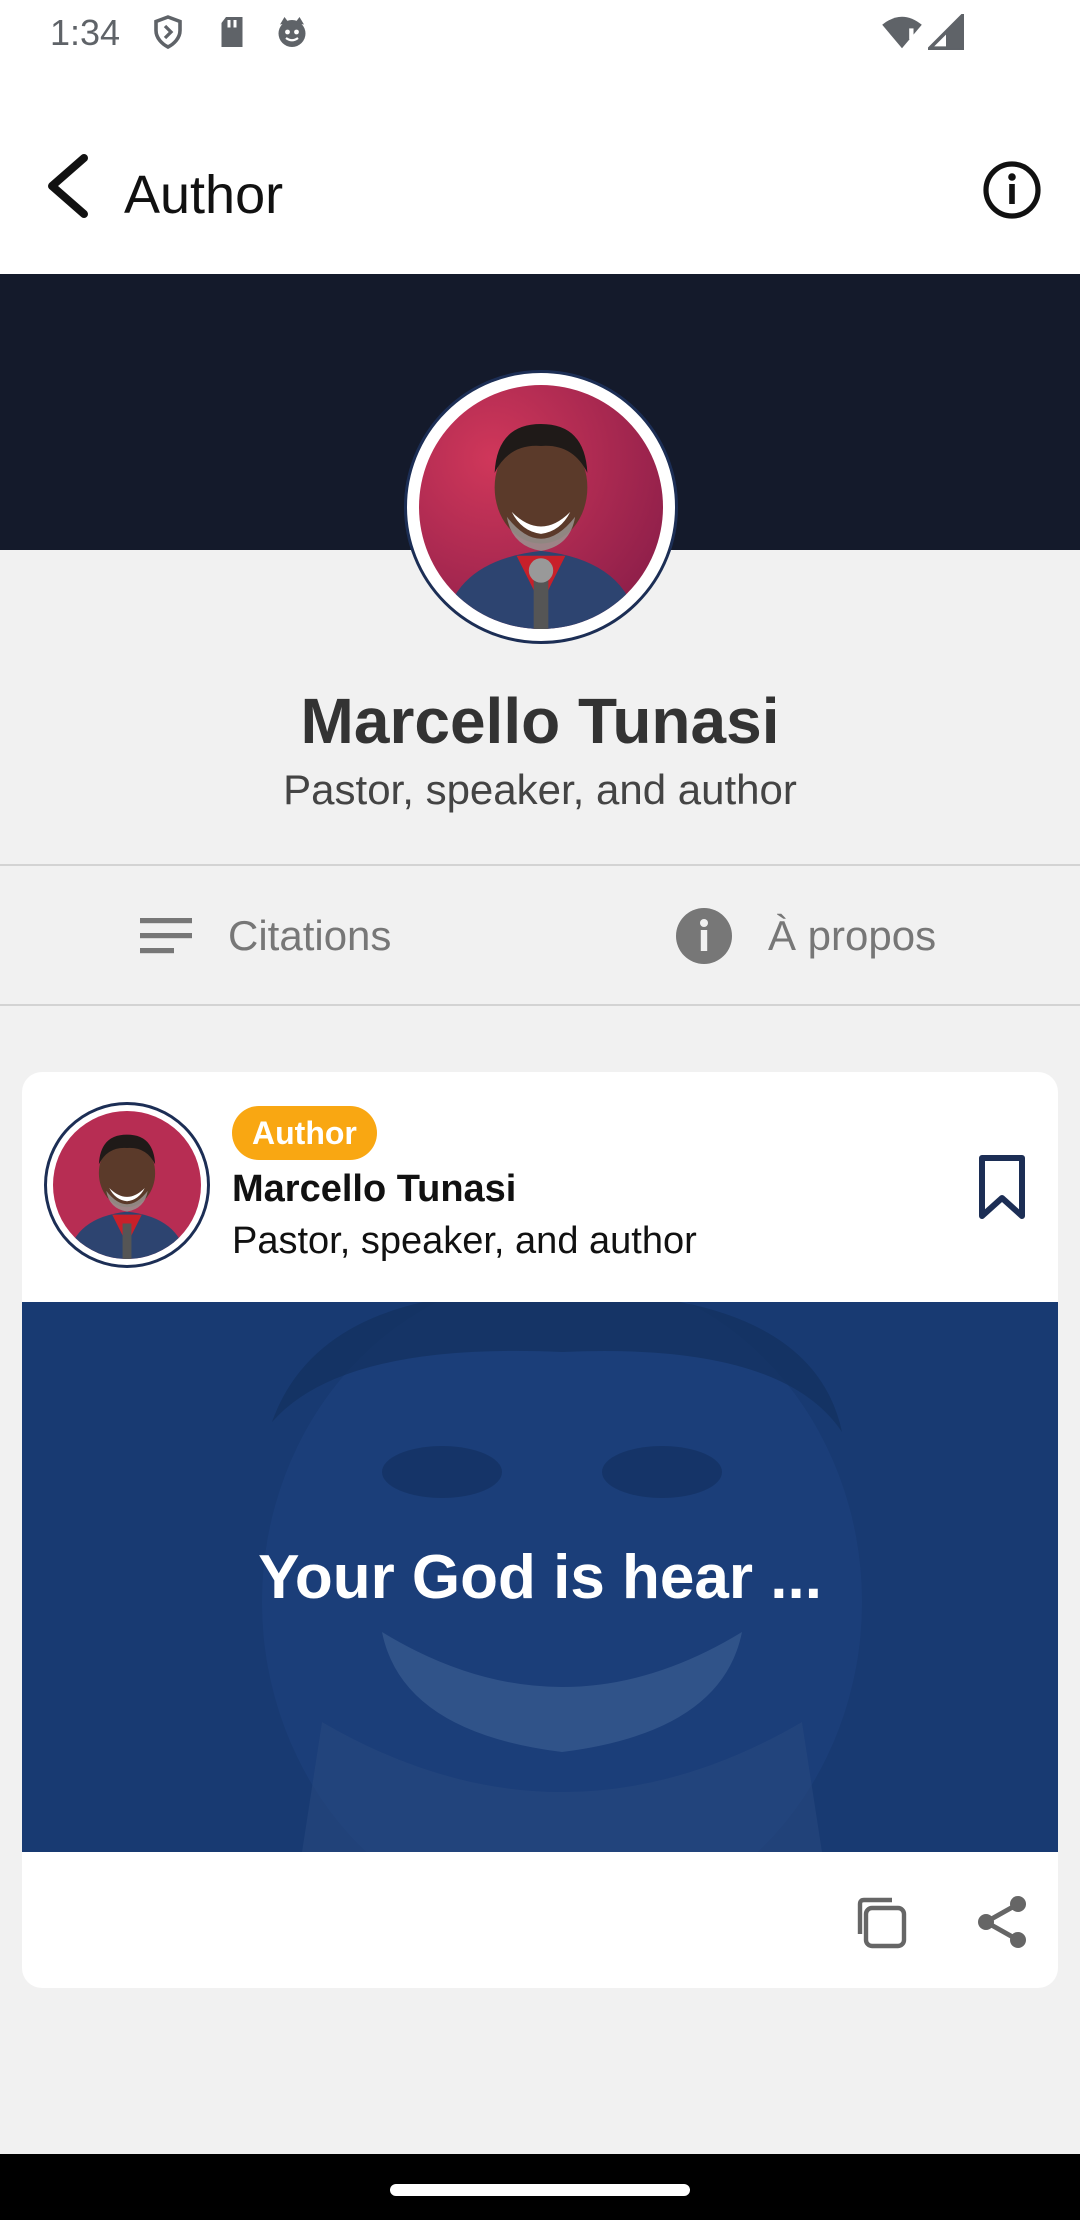 The height and width of the screenshot is (2220, 1080). What do you see at coordinates (880, 1922) in the screenshot?
I see `copy-icon` at bounding box center [880, 1922].